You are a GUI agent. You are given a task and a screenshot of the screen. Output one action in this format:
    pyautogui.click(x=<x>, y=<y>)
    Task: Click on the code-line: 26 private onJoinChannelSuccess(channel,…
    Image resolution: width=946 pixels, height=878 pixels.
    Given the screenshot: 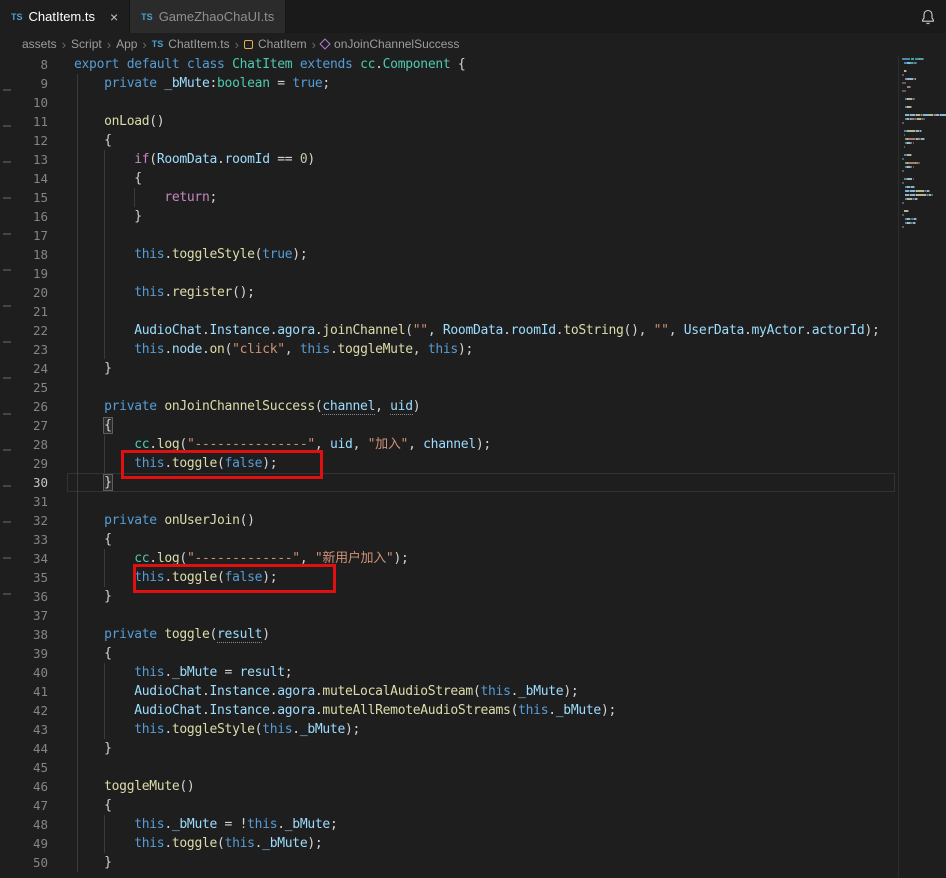 What is the action you would take?
    pyautogui.click(x=457, y=406)
    